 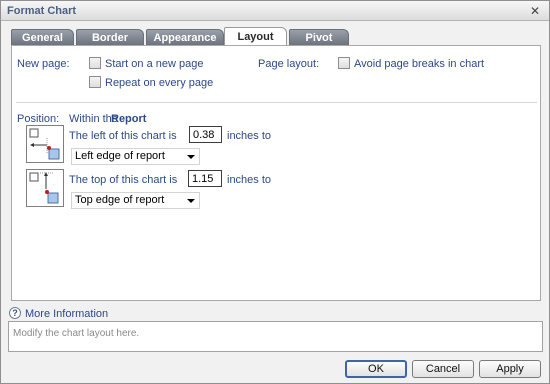 I want to click on tab-border: Border, so click(x=110, y=37).